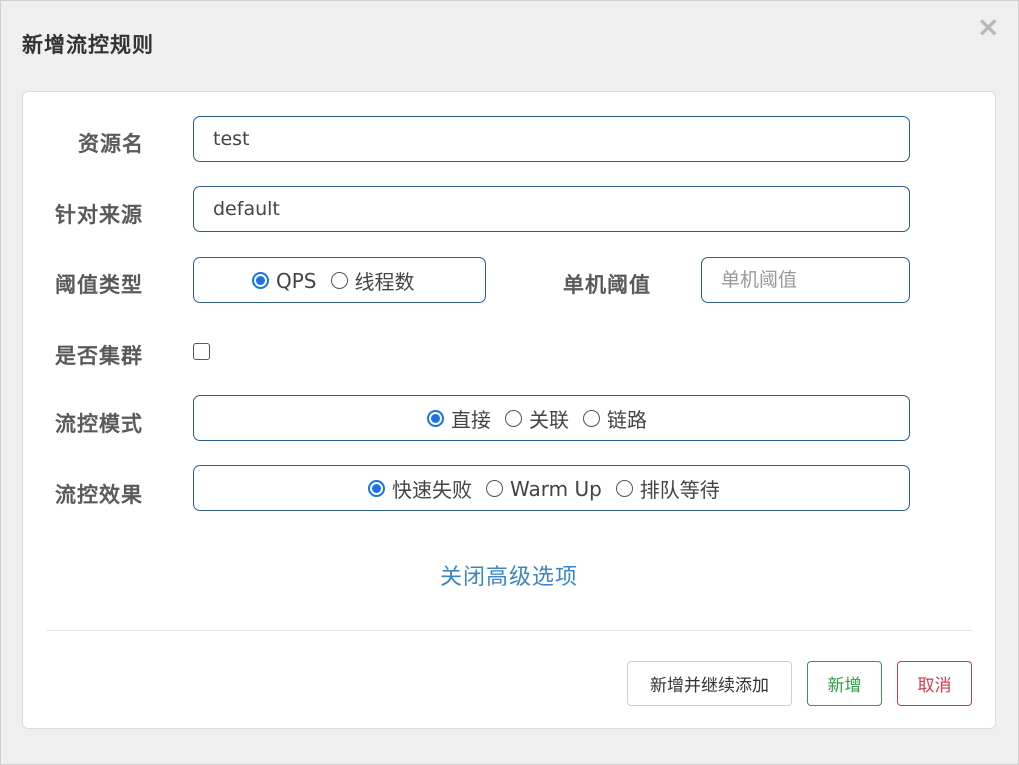 The width and height of the screenshot is (1019, 765). Describe the element at coordinates (384, 282) in the screenshot. I see `grade-option-label: 线程数` at that location.